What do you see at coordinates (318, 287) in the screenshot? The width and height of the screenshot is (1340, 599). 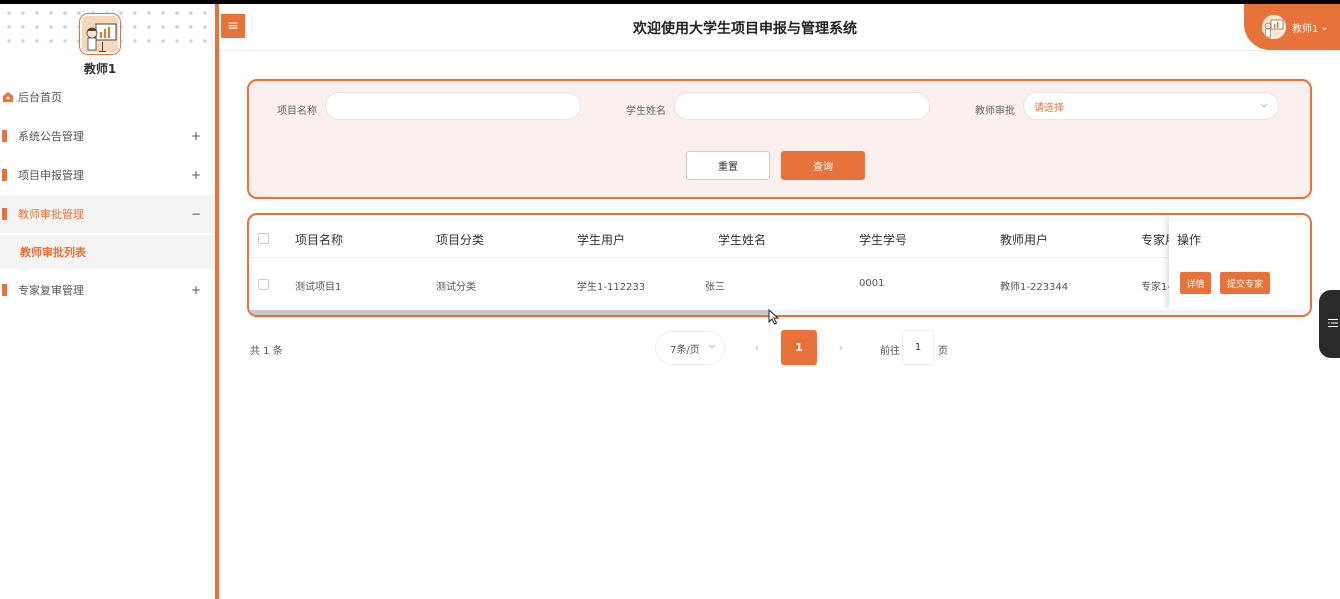 I see `cell-project-name: 测试项目1` at bounding box center [318, 287].